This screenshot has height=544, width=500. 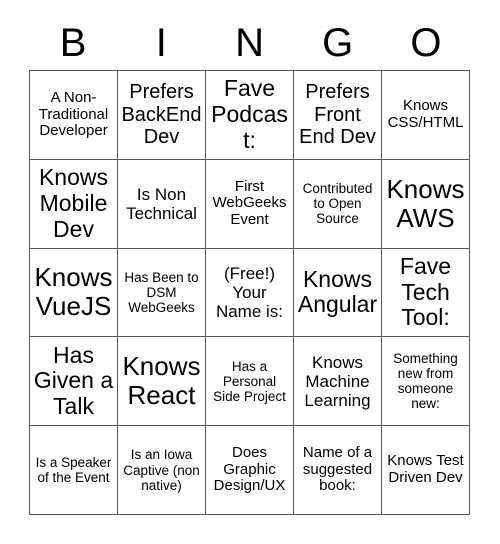 I want to click on bingo-cell: Something new from someone new:, so click(x=426, y=382).